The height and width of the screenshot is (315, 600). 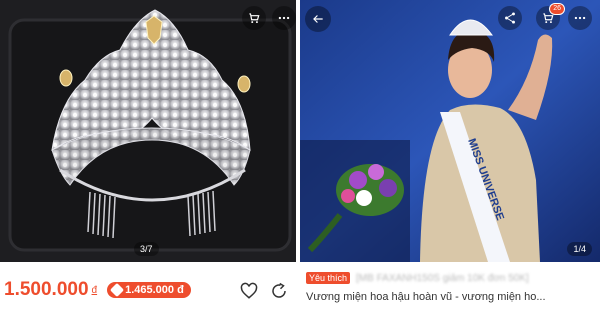 What do you see at coordinates (557, 9) in the screenshot?
I see `cart-count-badge: 26` at bounding box center [557, 9].